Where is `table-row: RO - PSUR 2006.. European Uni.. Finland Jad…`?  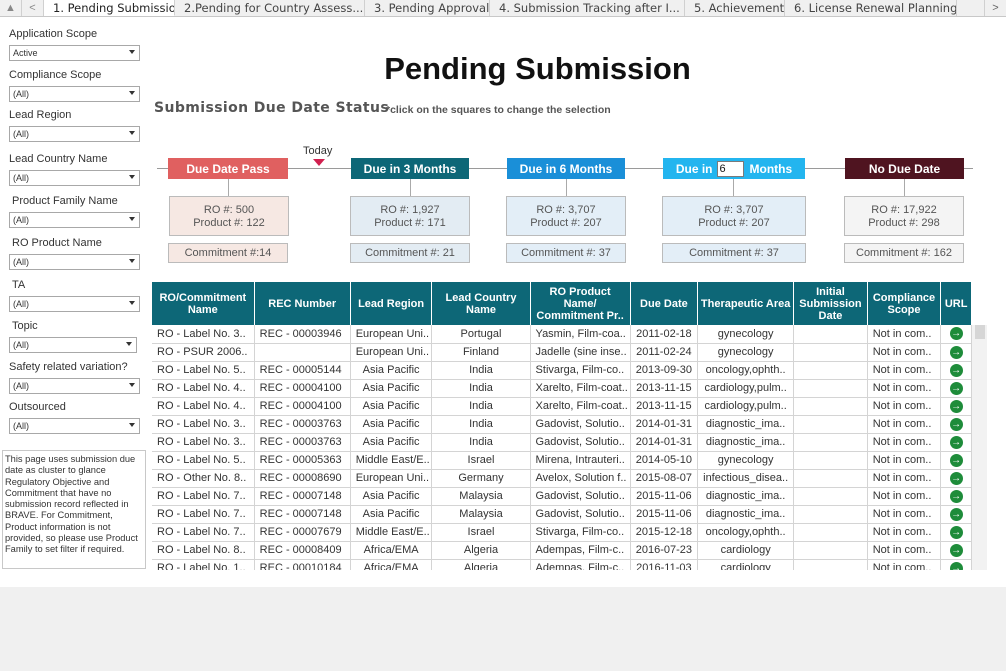
table-row: RO - PSUR 2006.. European Uni.. Finland Jad… is located at coordinates (562, 352).